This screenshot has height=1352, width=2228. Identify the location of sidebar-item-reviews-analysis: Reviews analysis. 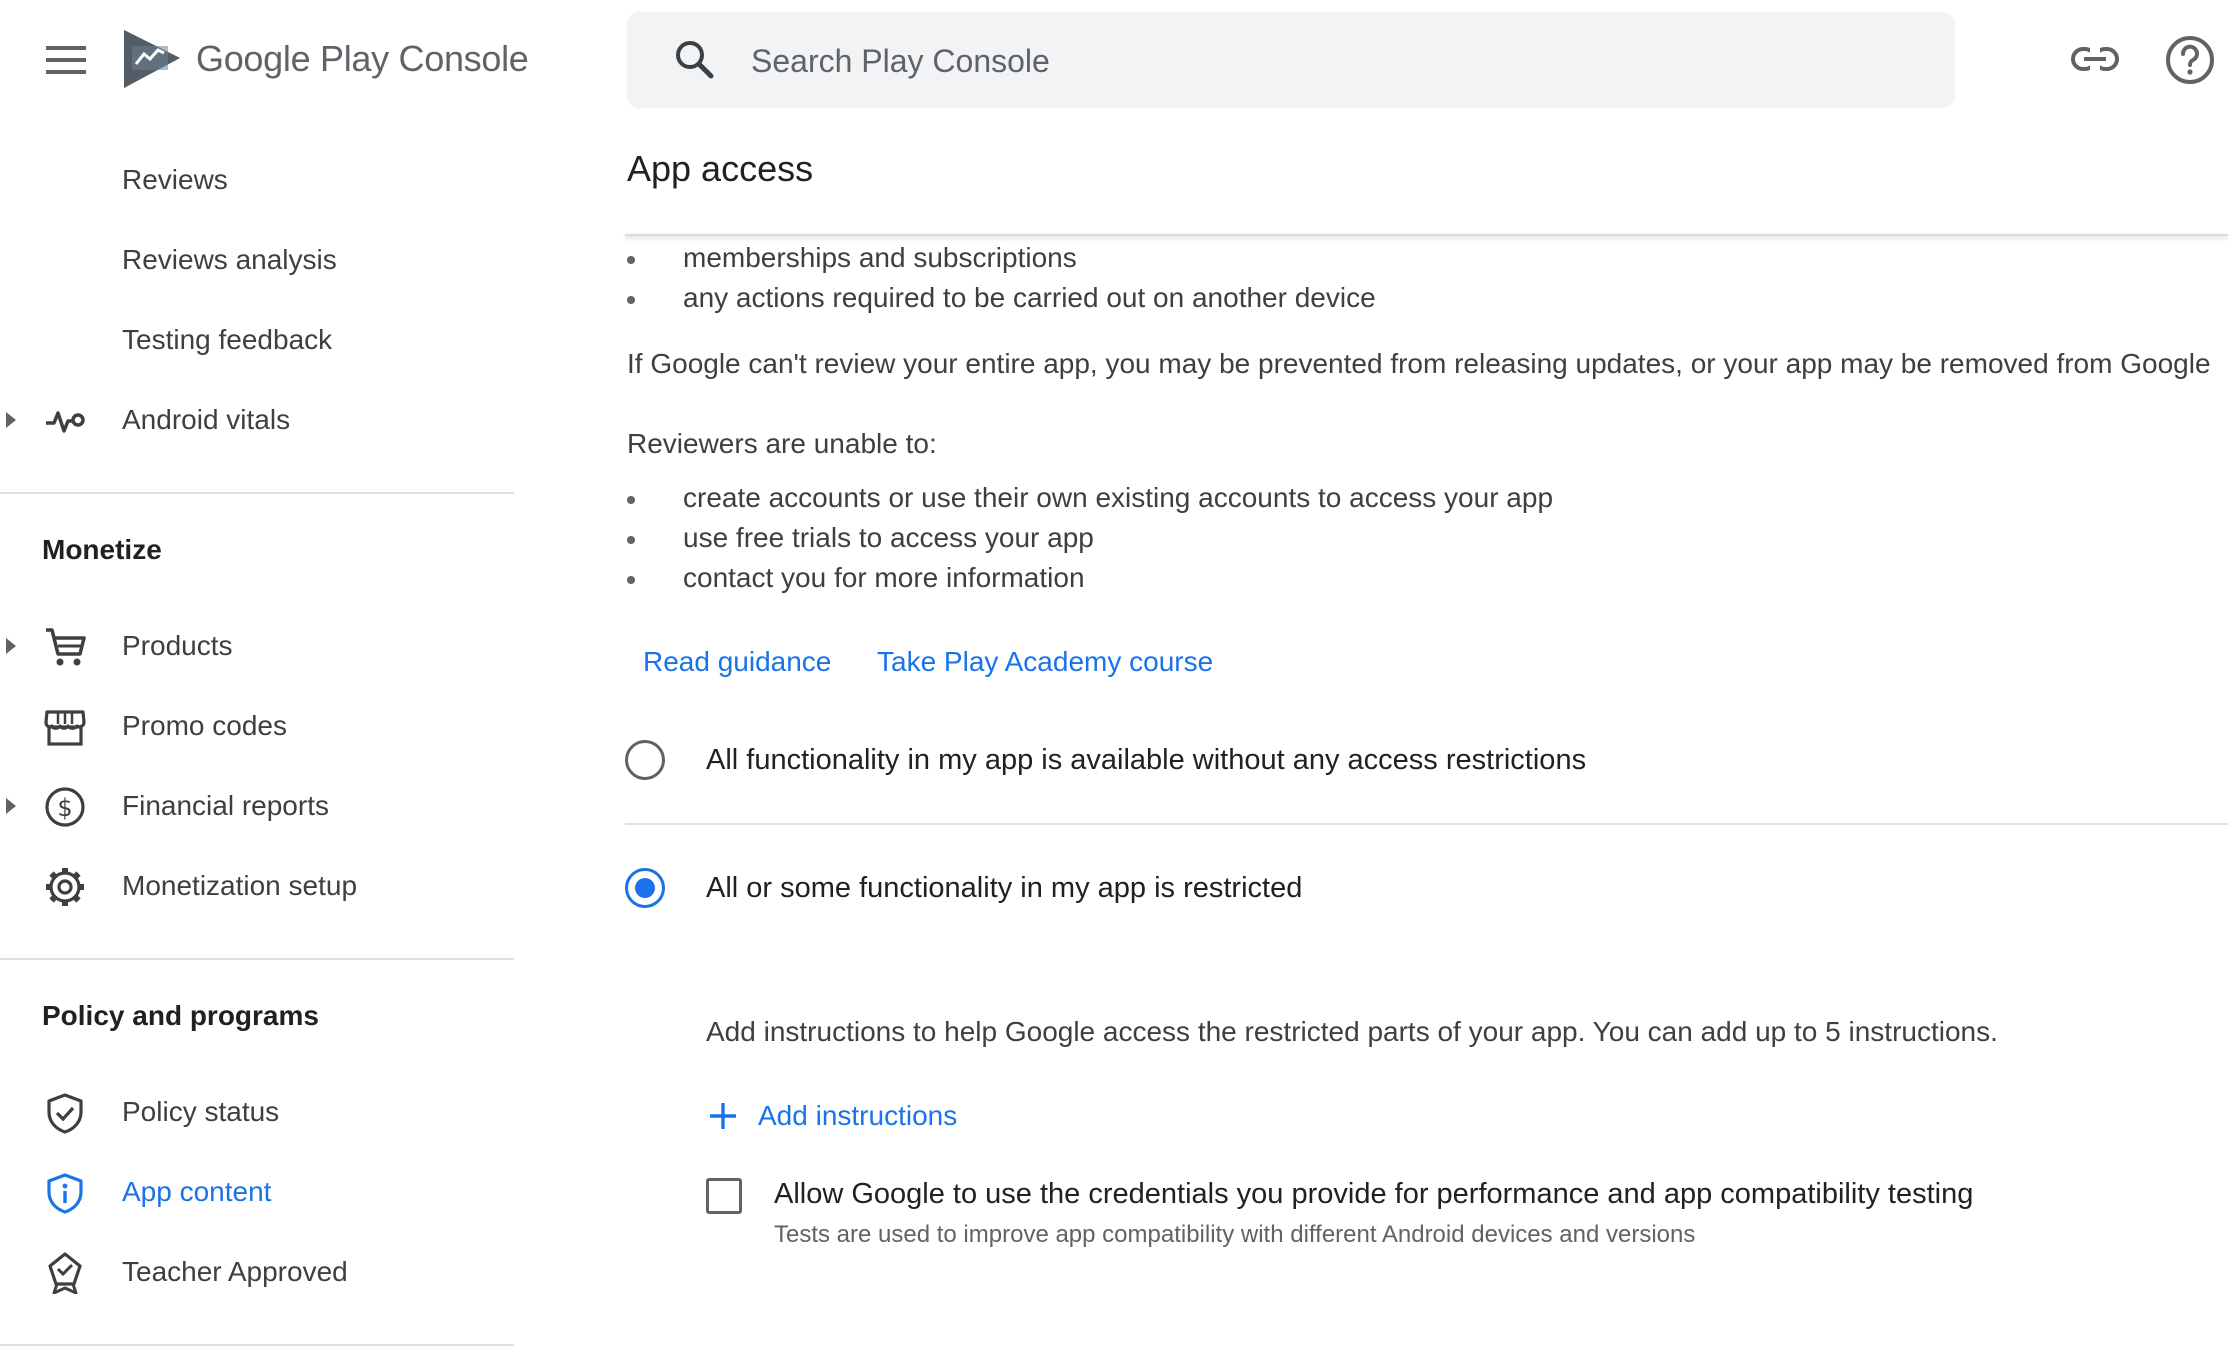
(257, 260).